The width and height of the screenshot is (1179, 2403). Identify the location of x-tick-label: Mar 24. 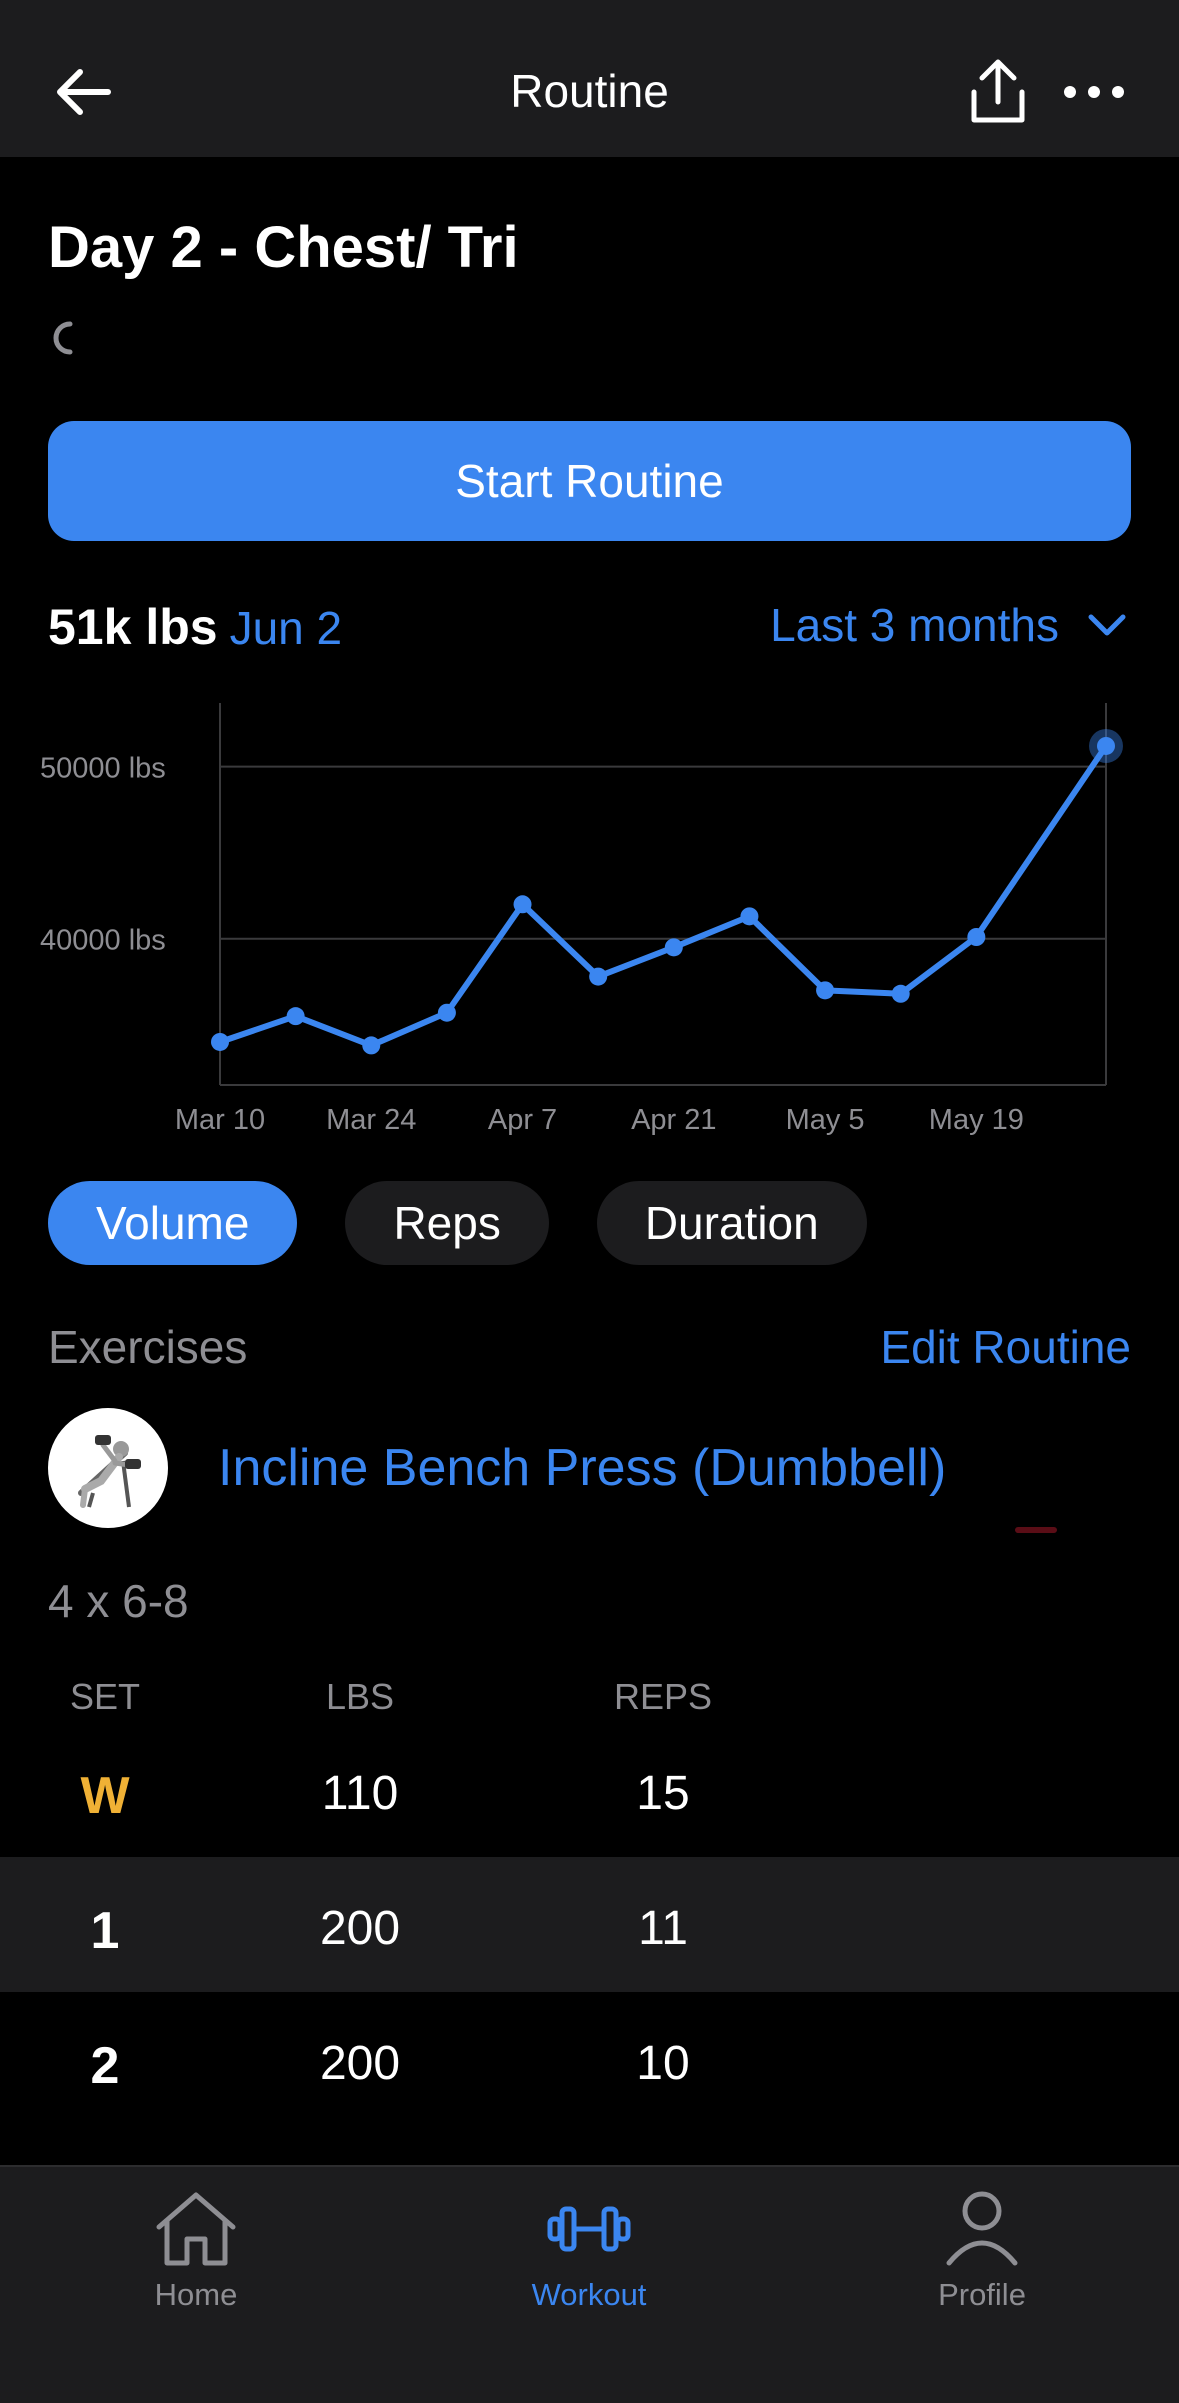
(371, 1120).